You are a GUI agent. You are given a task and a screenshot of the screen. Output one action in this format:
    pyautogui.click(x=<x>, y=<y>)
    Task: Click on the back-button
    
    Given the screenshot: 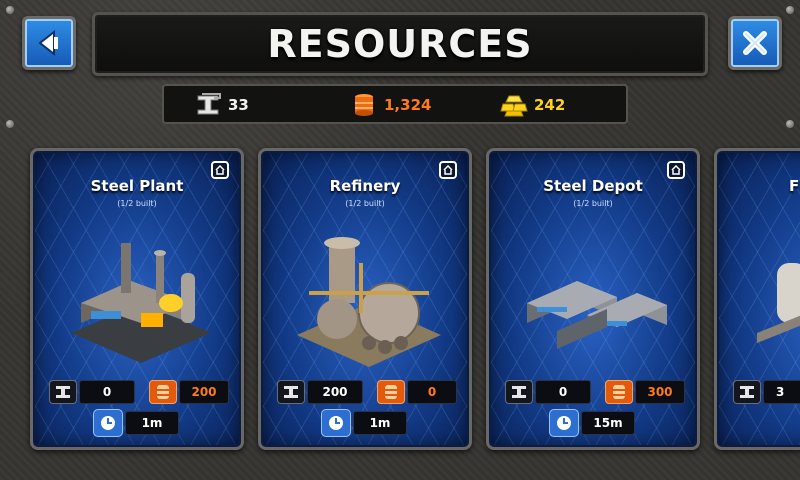 What is the action you would take?
    pyautogui.click(x=49, y=43)
    